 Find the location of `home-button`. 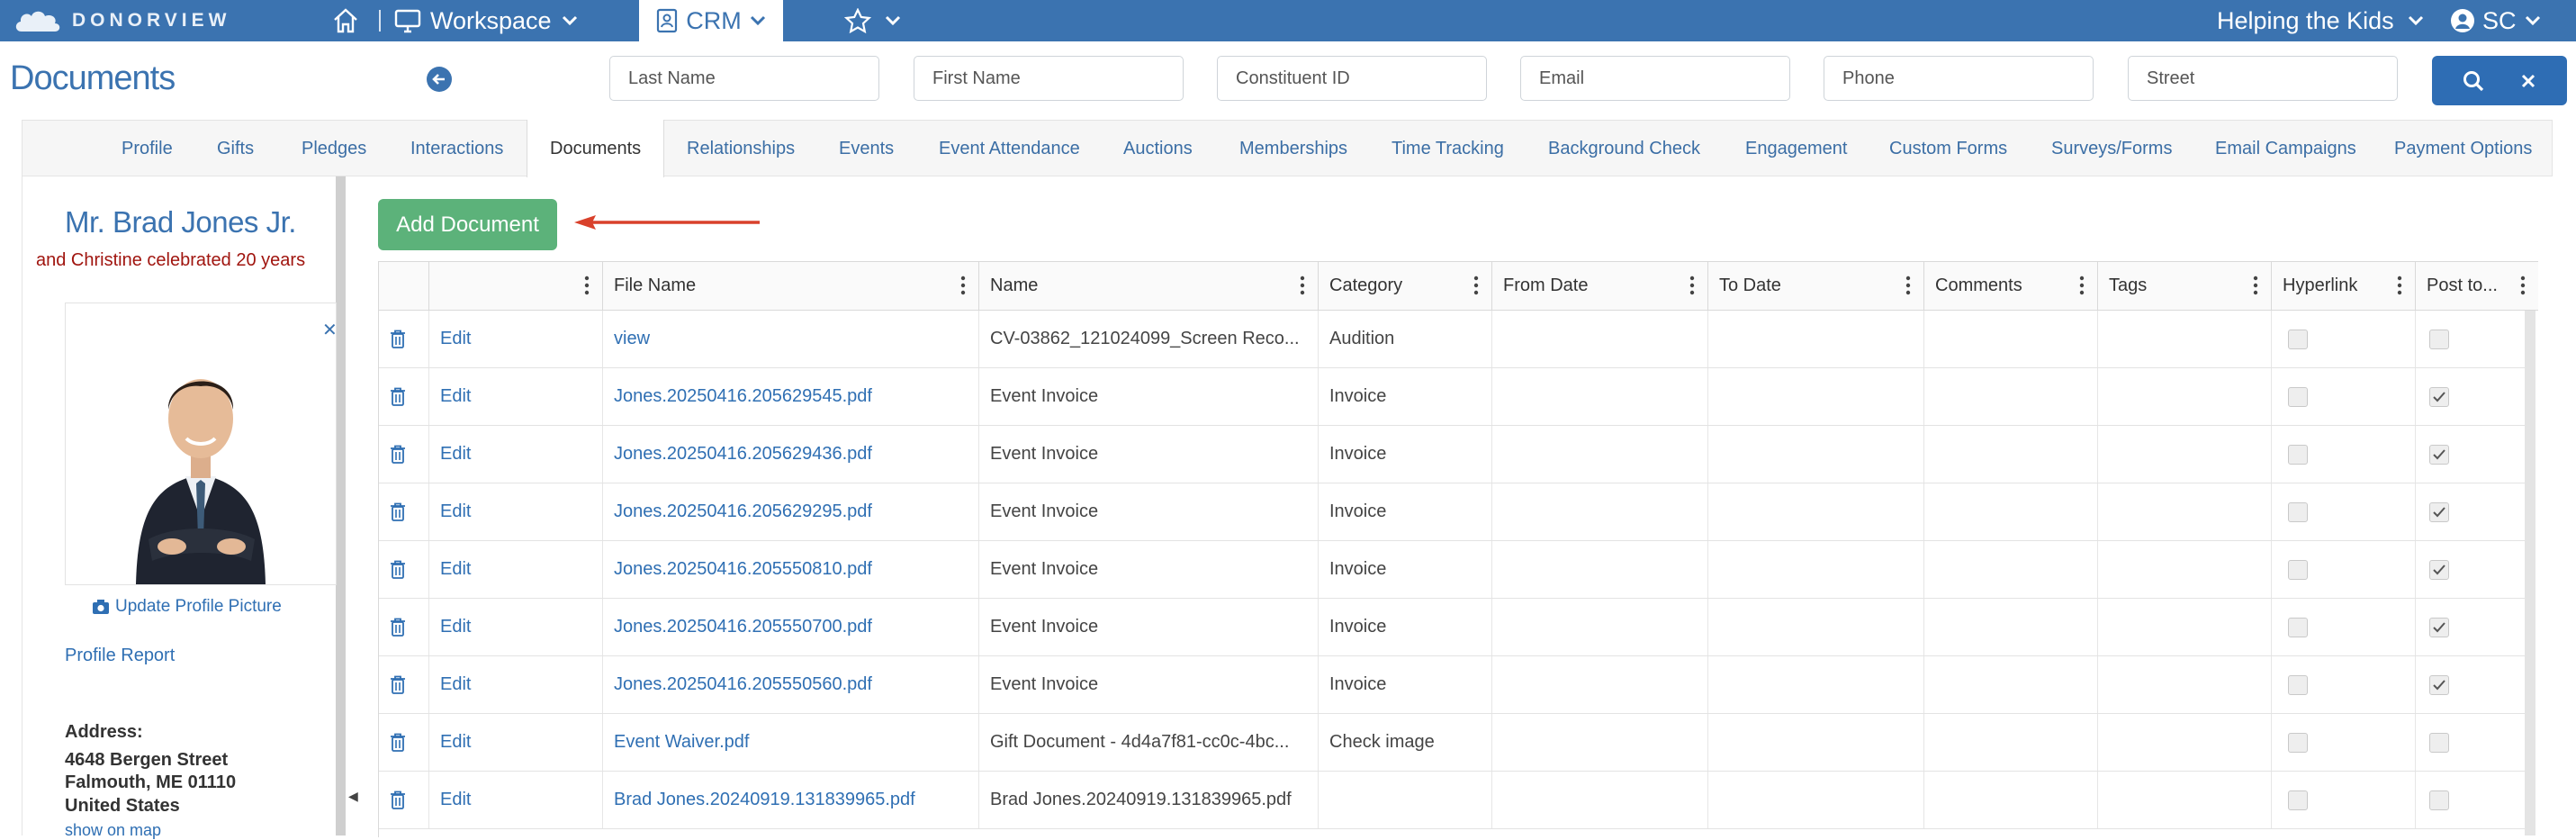

home-button is located at coordinates (345, 20).